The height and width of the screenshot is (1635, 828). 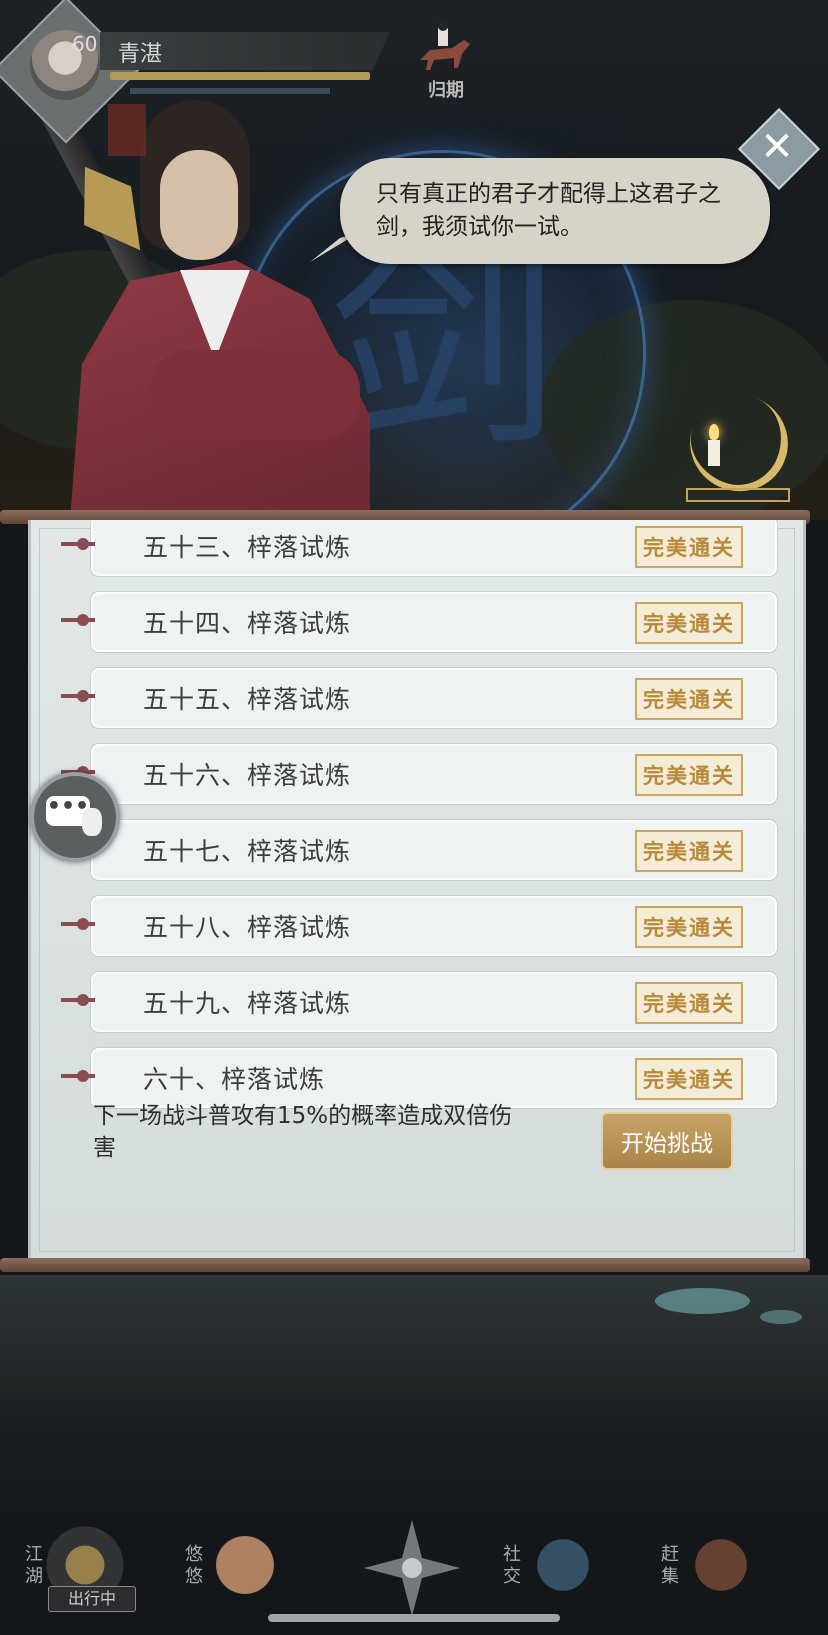 What do you see at coordinates (92, 1599) in the screenshot?
I see `traveling-badge: 出行中` at bounding box center [92, 1599].